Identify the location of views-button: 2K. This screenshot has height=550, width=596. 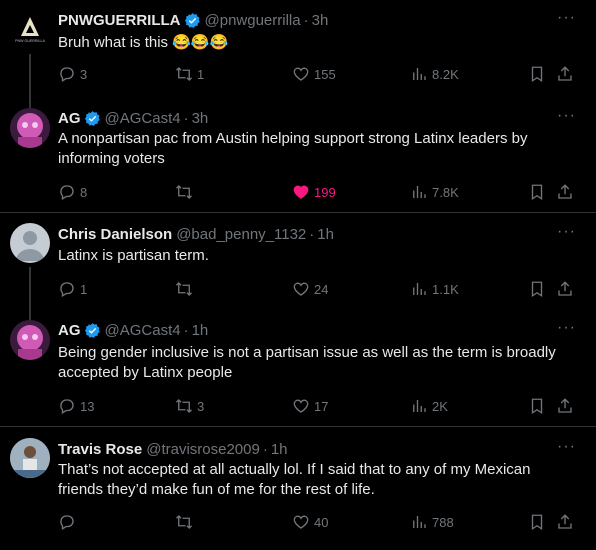
(429, 406).